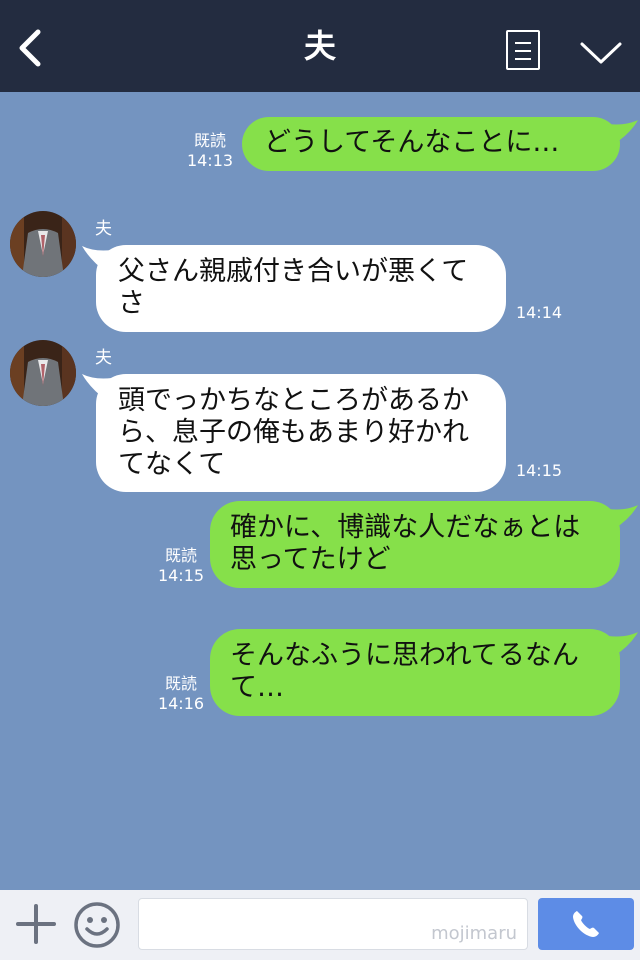 The height and width of the screenshot is (960, 640). What do you see at coordinates (301, 288) in the screenshot?
I see `message-bubble: 父さん親戚付き合いが悪くてさ` at bounding box center [301, 288].